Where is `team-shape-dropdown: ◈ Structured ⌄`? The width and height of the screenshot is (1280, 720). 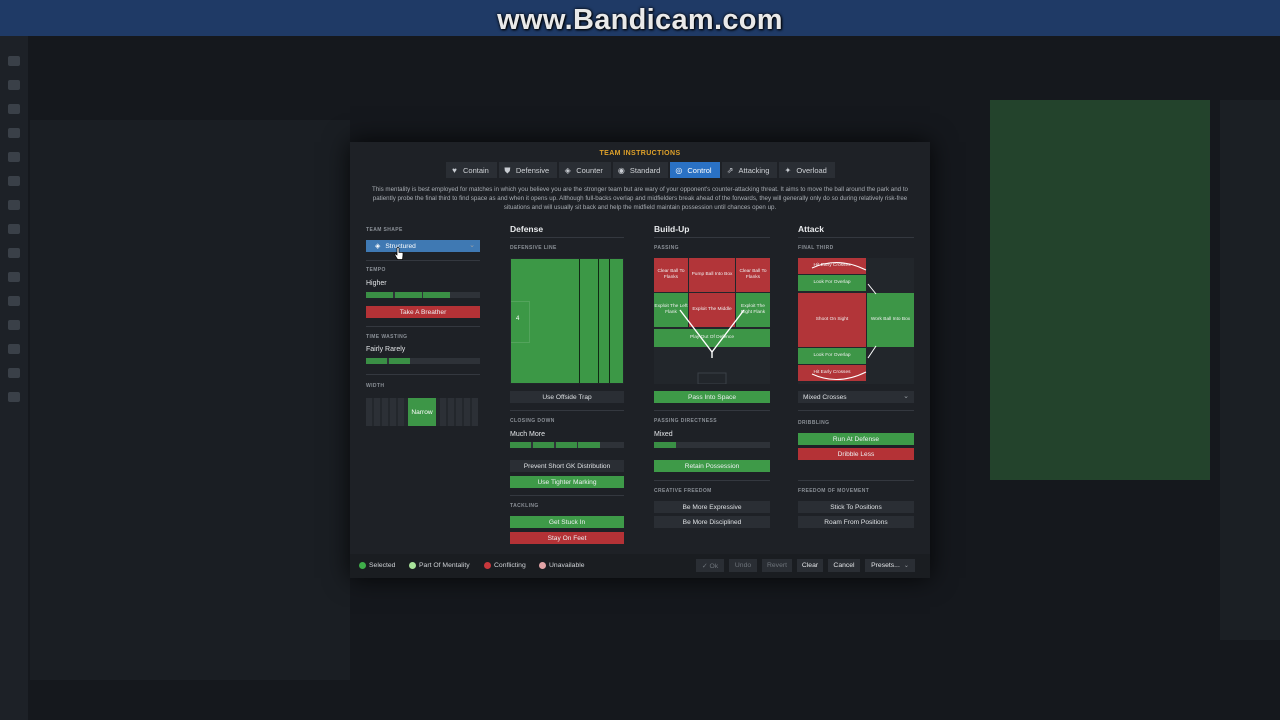
team-shape-dropdown: ◈ Structured ⌄ is located at coordinates (423, 246).